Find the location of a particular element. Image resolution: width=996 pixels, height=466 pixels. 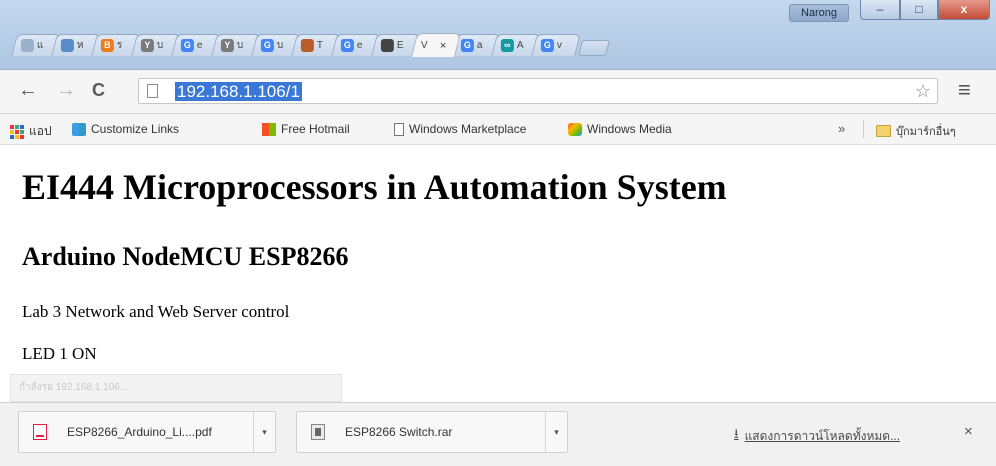

bookmark-customize-links: Customize Links is located at coordinates (125, 129).